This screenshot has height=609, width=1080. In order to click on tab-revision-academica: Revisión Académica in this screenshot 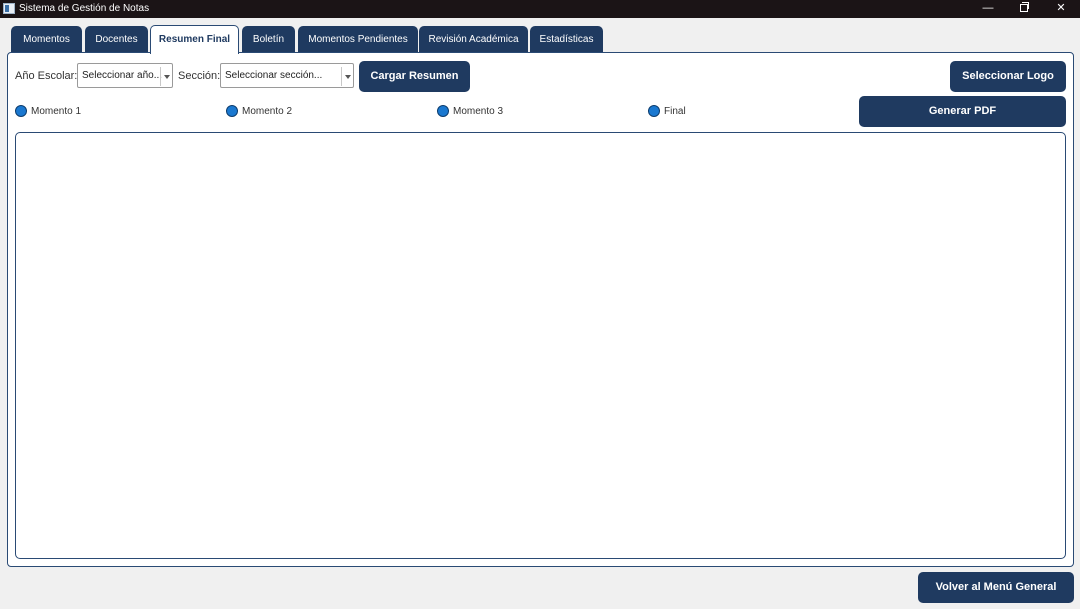, I will do `click(473, 39)`.